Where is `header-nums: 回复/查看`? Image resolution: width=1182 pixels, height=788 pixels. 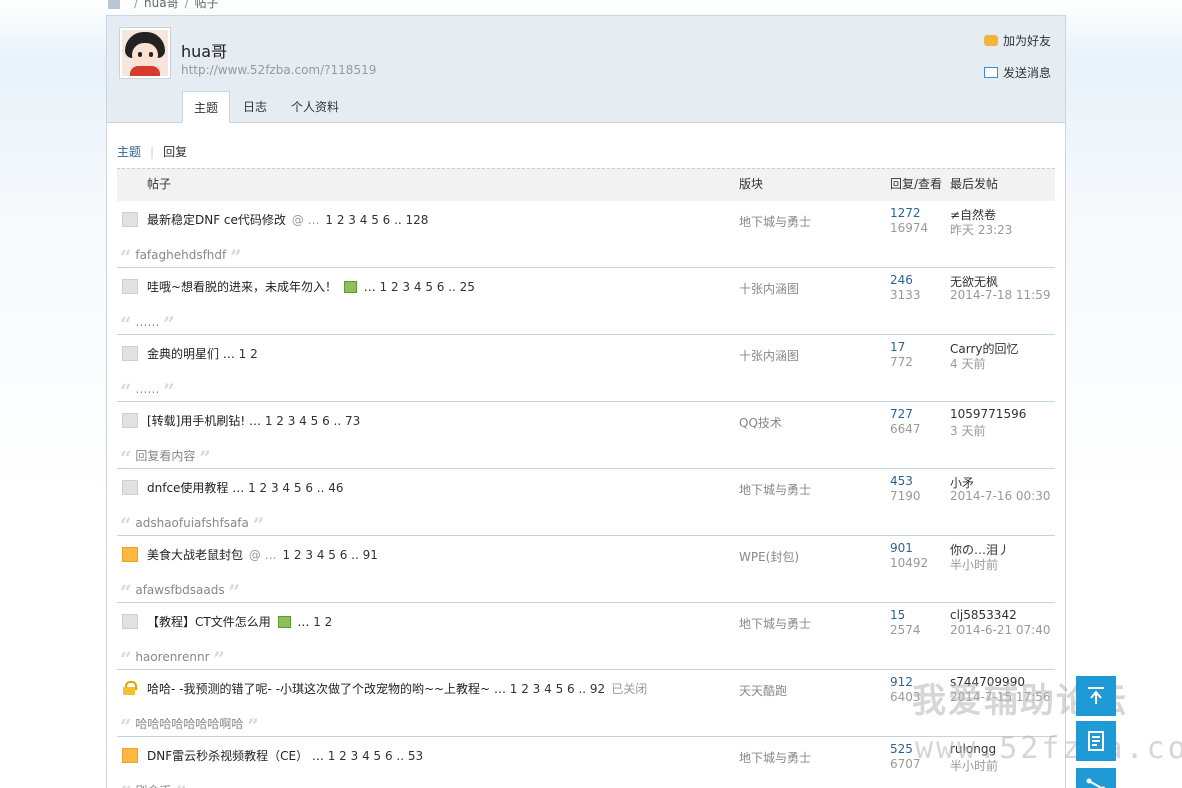 header-nums: 回复/查看 is located at coordinates (916, 184).